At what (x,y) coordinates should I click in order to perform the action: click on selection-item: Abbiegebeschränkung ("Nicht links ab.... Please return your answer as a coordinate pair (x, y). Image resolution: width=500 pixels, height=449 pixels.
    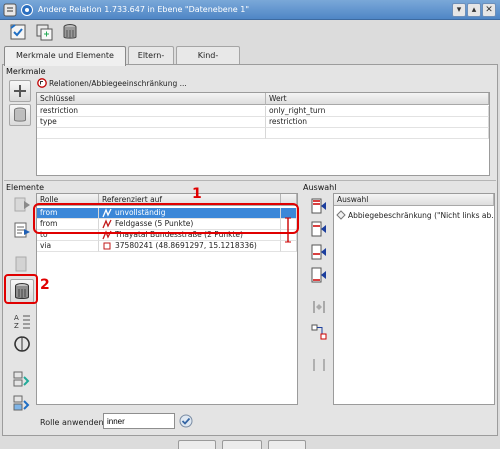
    Looking at the image, I should click on (414, 216).